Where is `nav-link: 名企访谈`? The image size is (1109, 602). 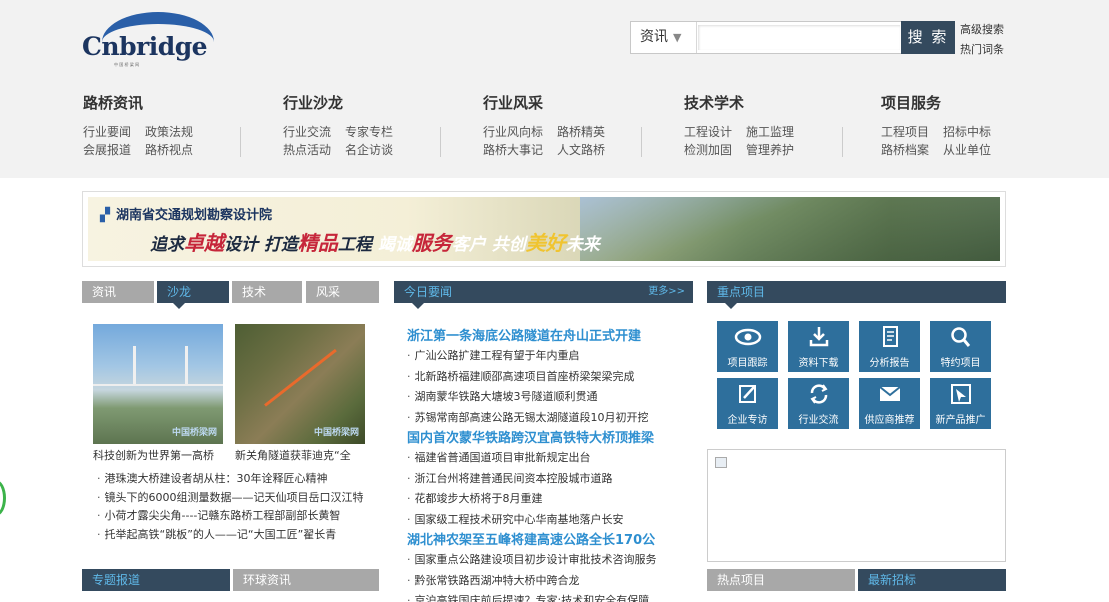 nav-link: 名企访谈 is located at coordinates (369, 150).